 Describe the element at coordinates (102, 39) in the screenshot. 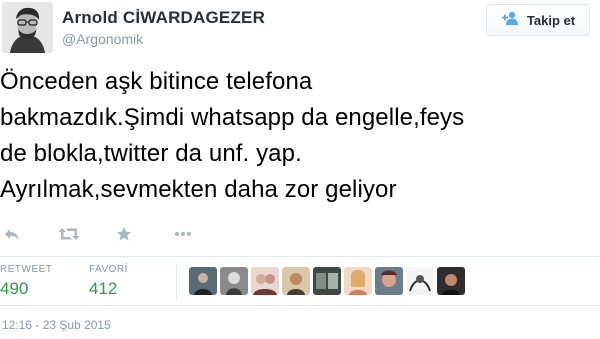

I see `user-screen-name: @Argonomik` at that location.